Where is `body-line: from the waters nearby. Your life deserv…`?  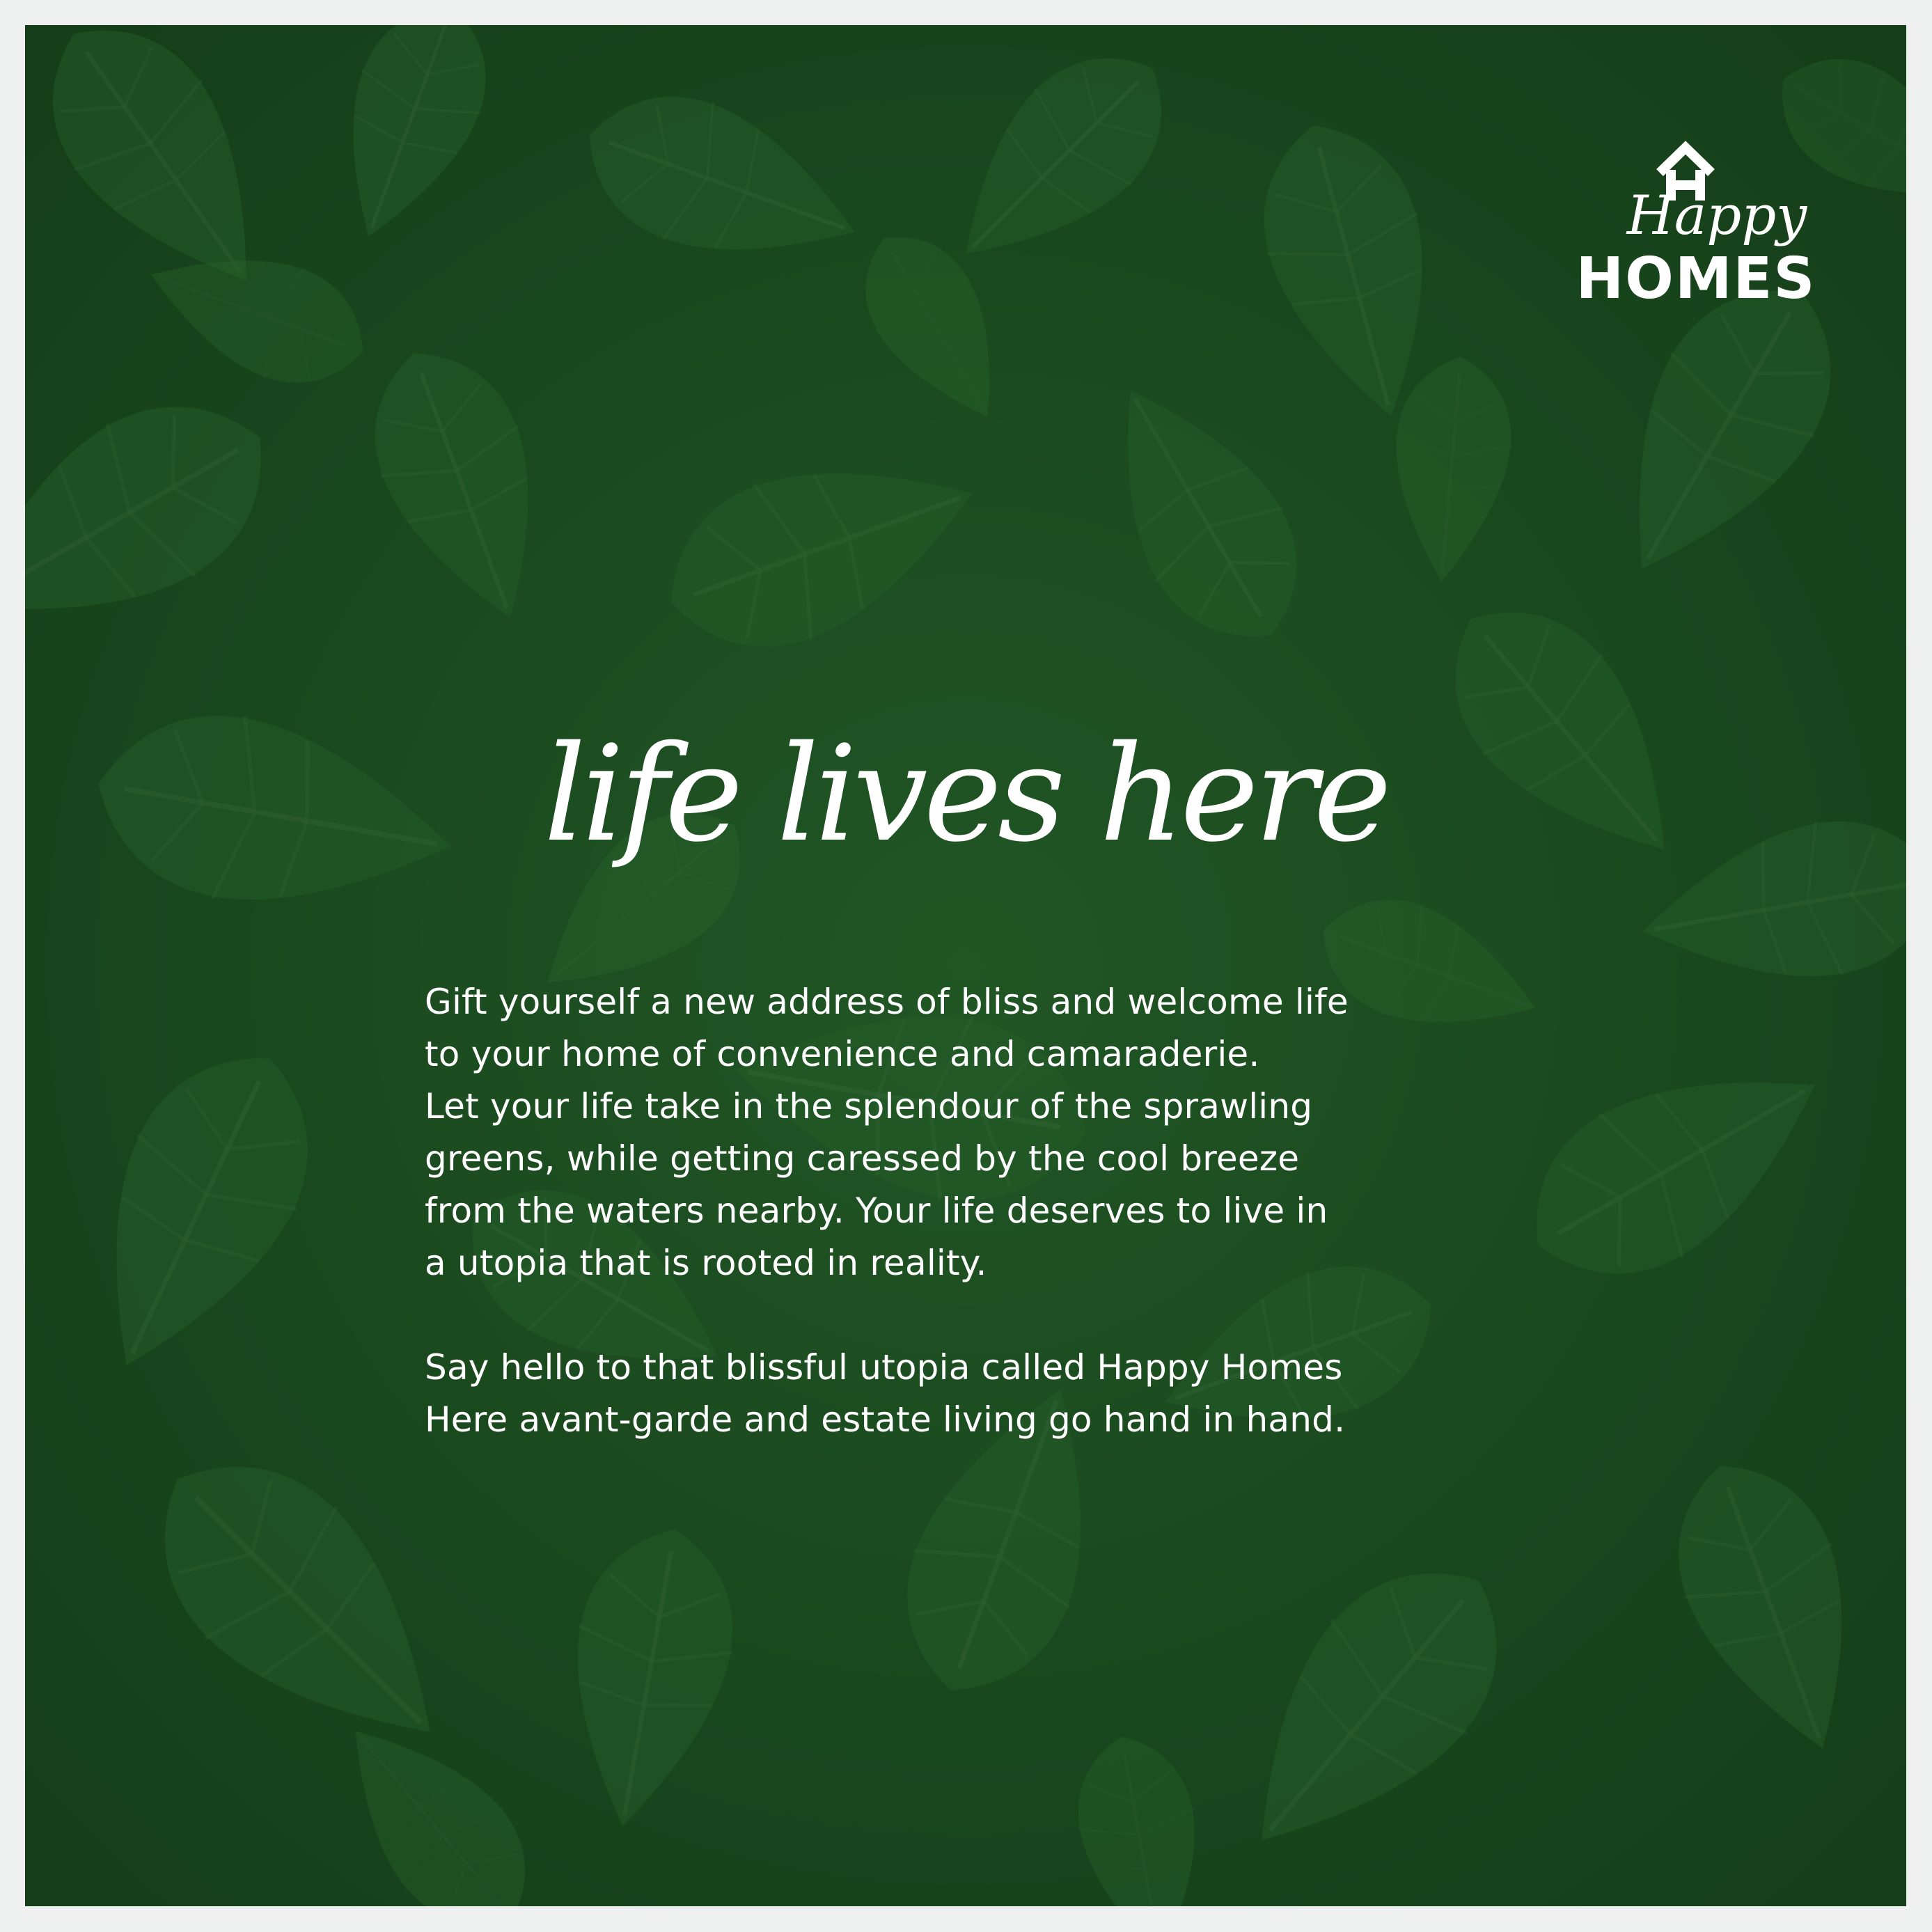 body-line: from the waters nearby. Your life deserv… is located at coordinates (876, 1211).